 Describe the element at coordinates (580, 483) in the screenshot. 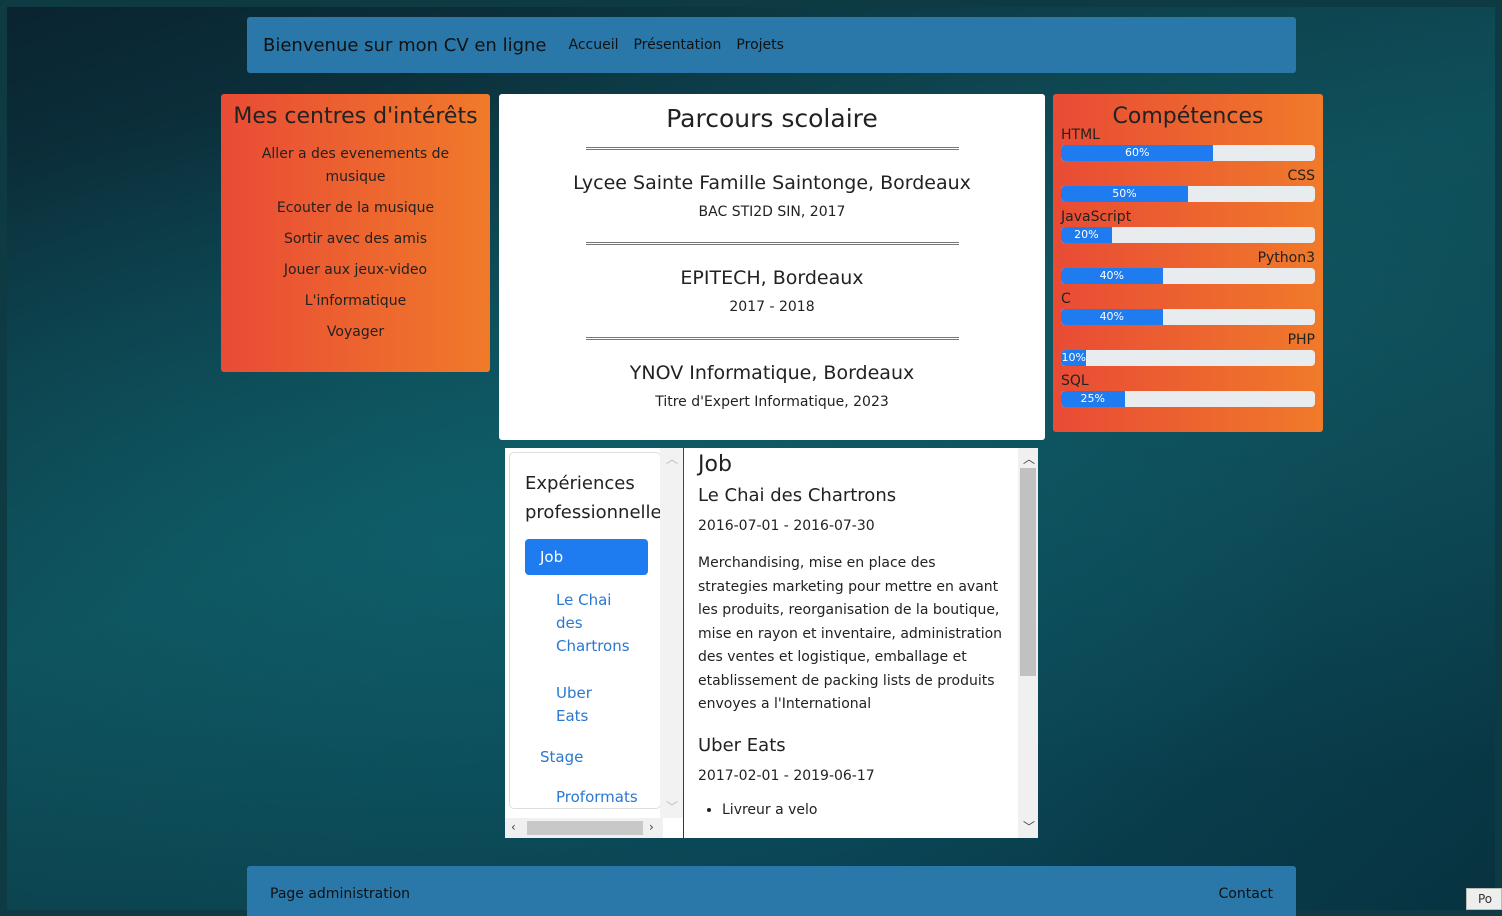

I see `experience-title-line: Expériences` at that location.